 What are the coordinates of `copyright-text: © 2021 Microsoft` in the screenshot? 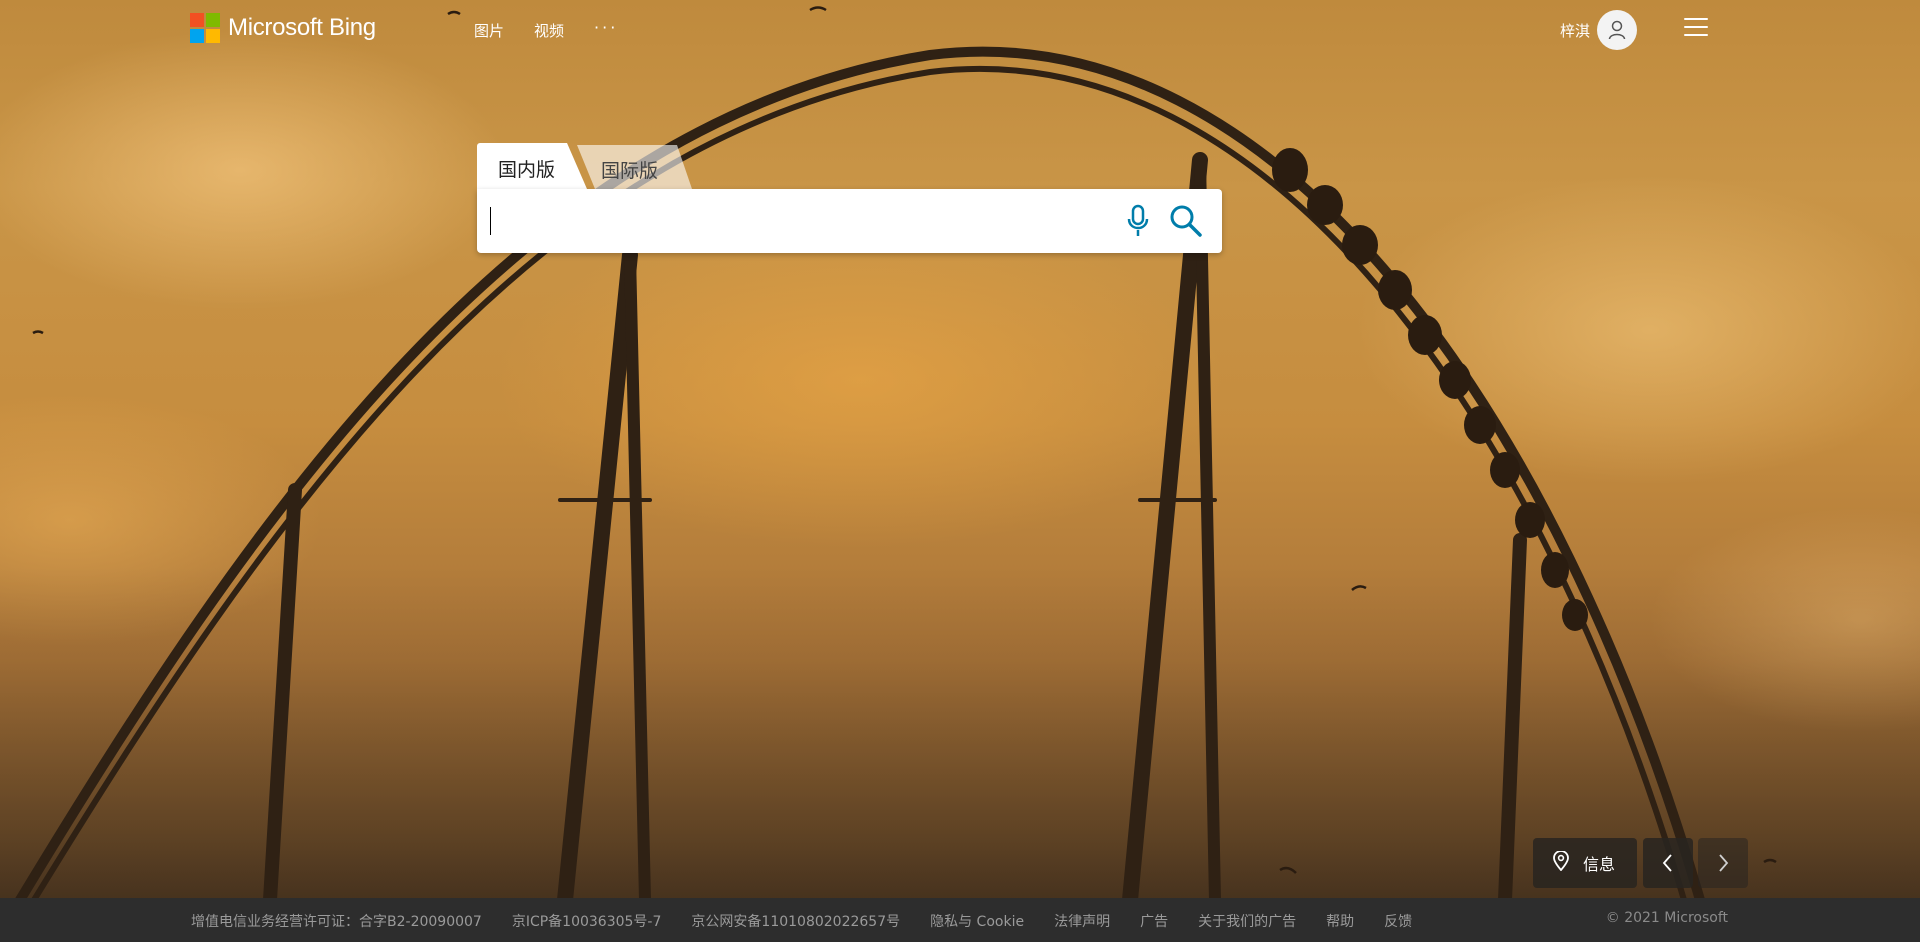 It's located at (1666, 918).